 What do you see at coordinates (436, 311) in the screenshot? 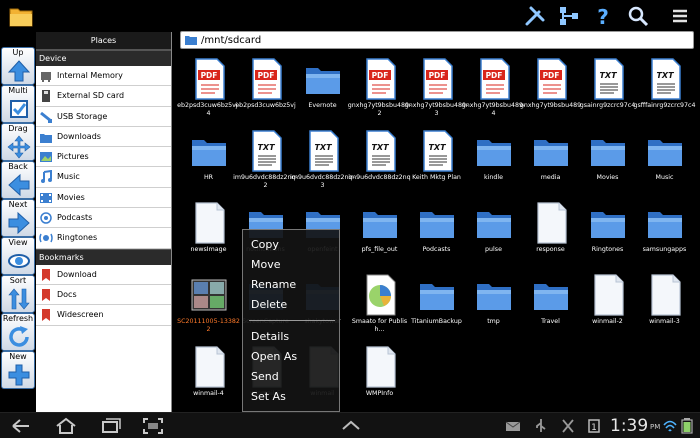
I see `file-item: TitaniumBackup` at bounding box center [436, 311].